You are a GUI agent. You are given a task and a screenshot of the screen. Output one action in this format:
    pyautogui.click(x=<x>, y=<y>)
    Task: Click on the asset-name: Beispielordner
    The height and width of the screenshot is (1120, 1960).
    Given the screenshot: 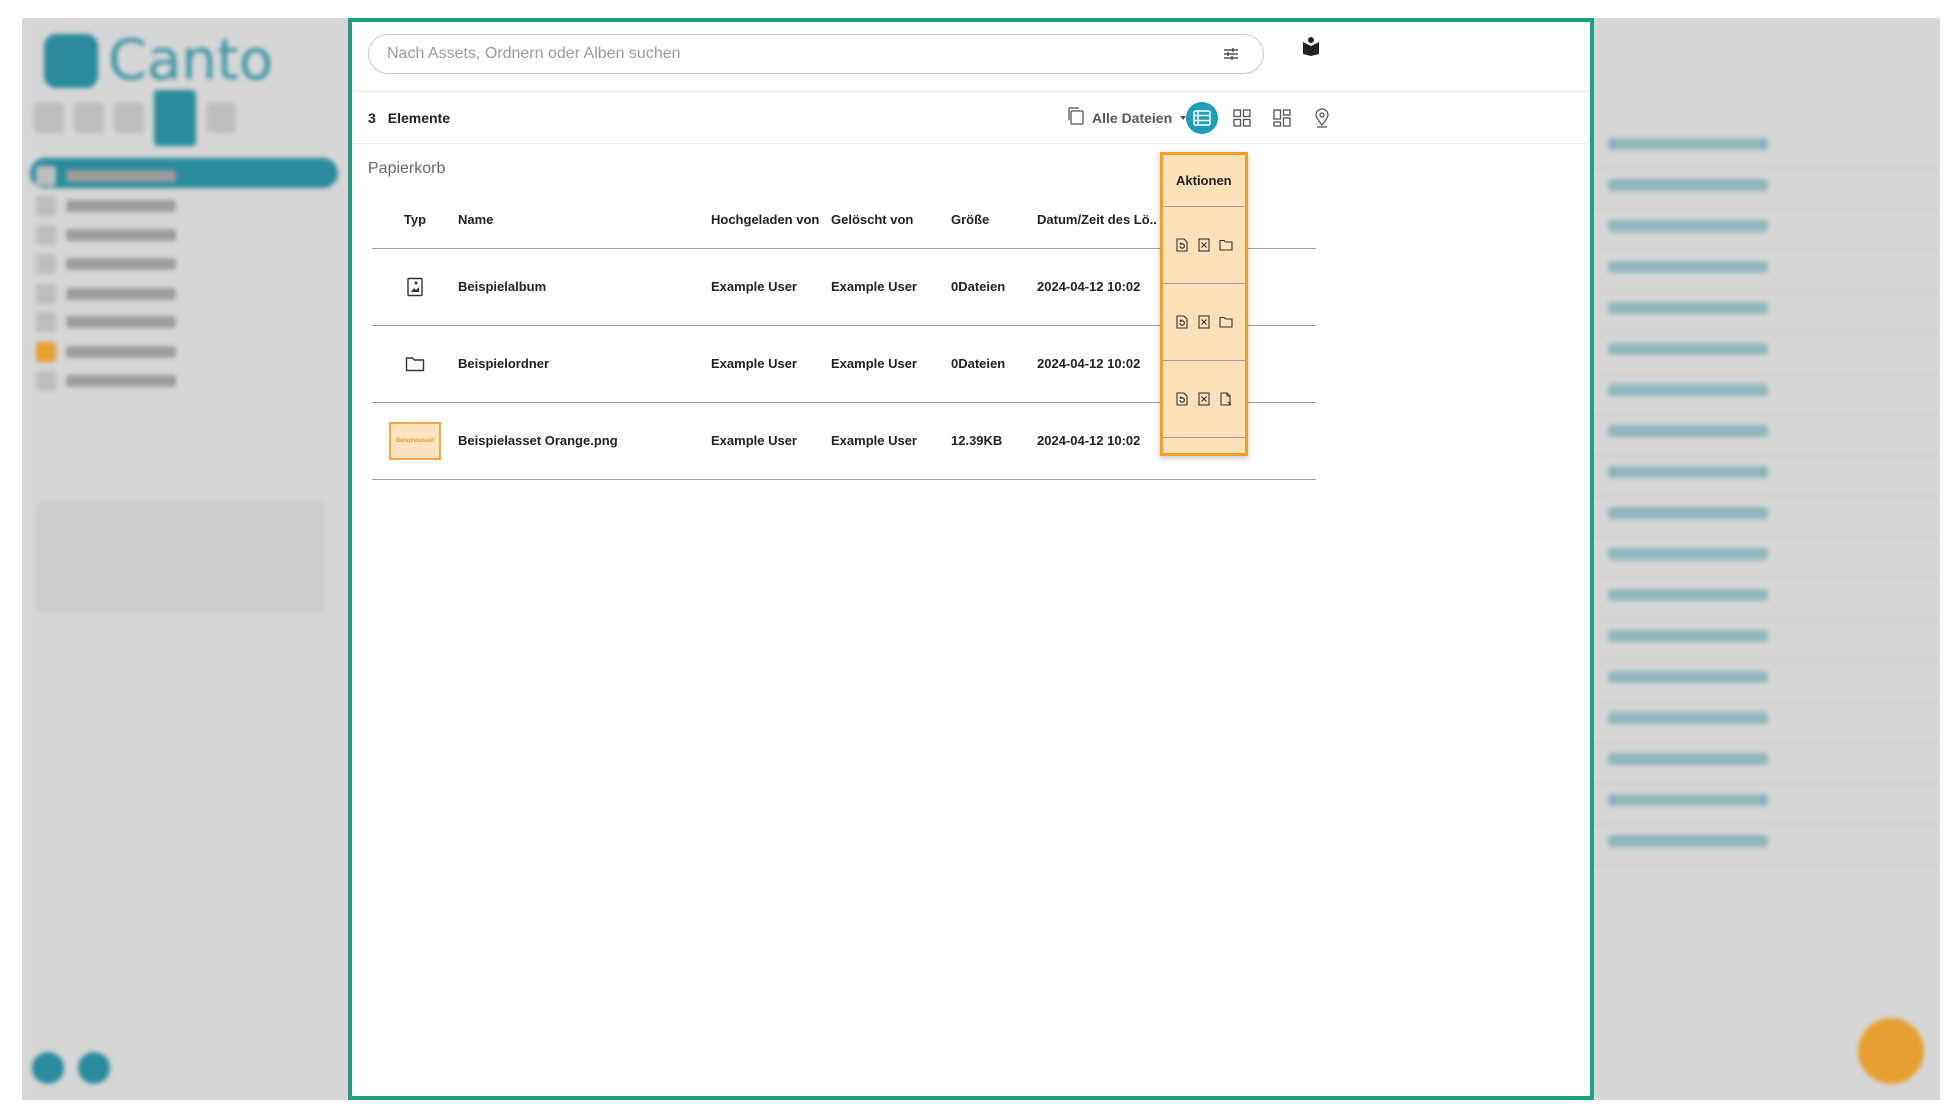 What is the action you would take?
    pyautogui.click(x=584, y=364)
    